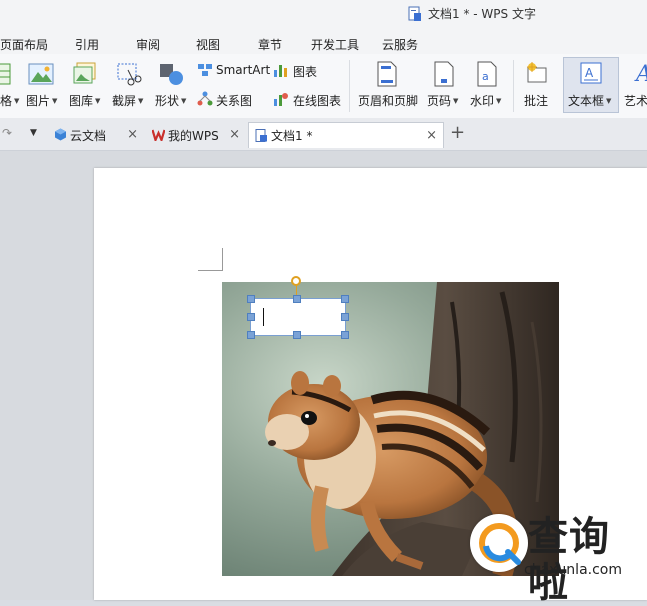  I want to click on relation-chart-button: 关系图, so click(234, 100).